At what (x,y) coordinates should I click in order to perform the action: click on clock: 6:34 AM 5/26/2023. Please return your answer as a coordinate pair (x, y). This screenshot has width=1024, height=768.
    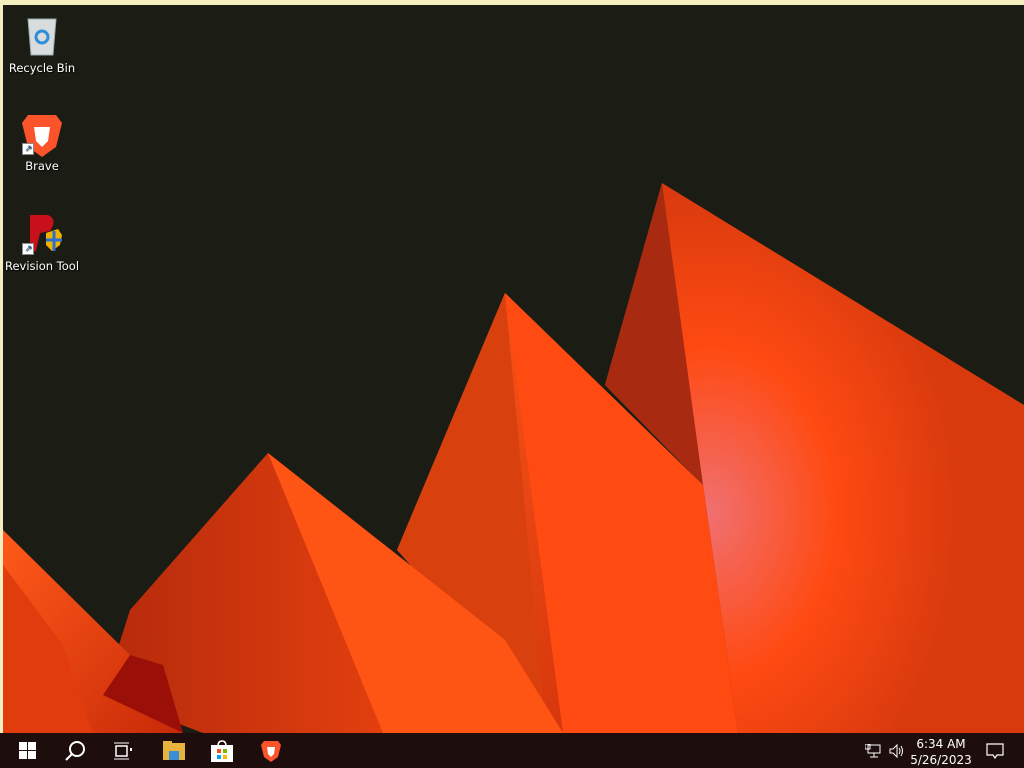
    Looking at the image, I should click on (941, 752).